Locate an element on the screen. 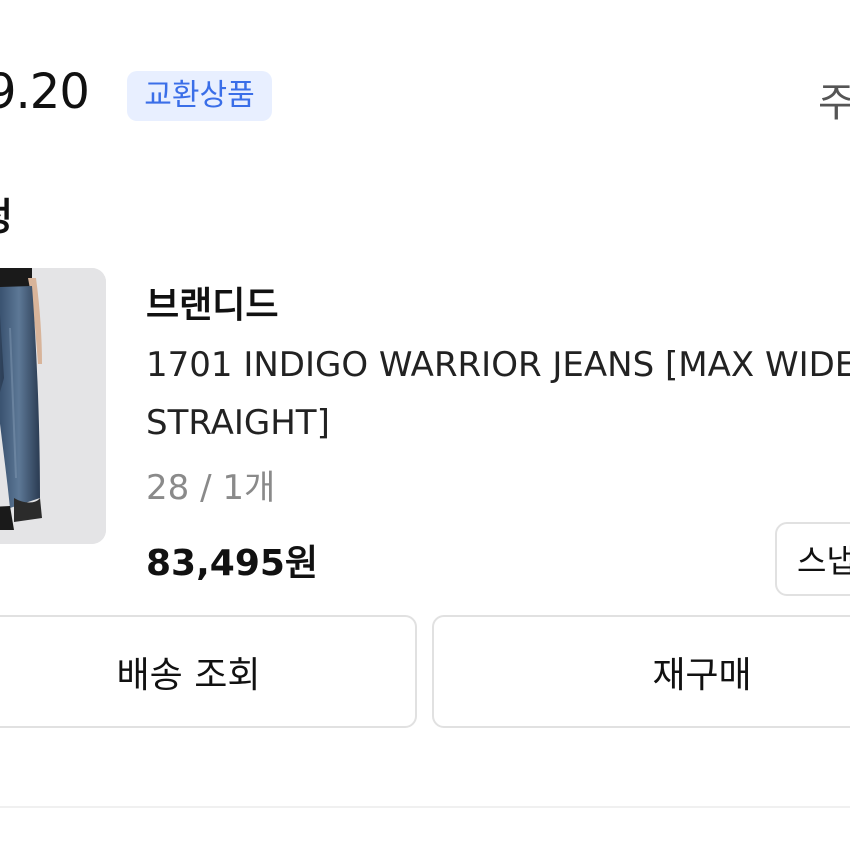  product-image is located at coordinates (53, 406).